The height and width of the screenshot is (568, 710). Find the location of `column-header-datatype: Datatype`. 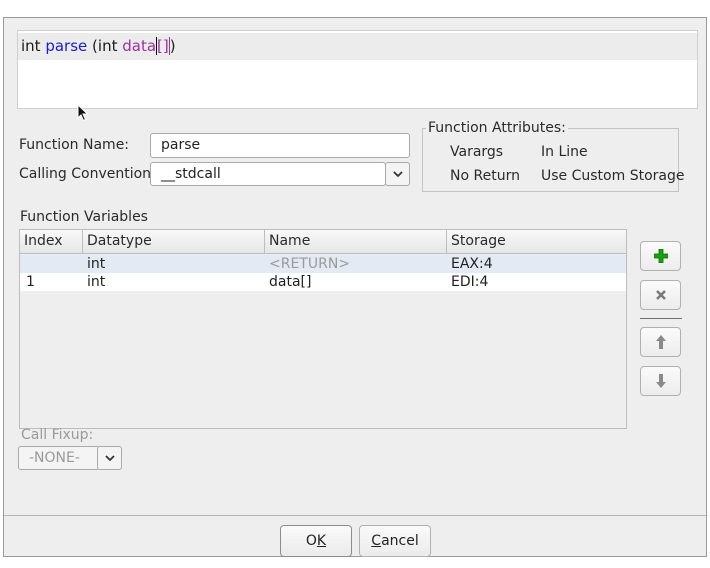

column-header-datatype: Datatype is located at coordinates (173, 242).